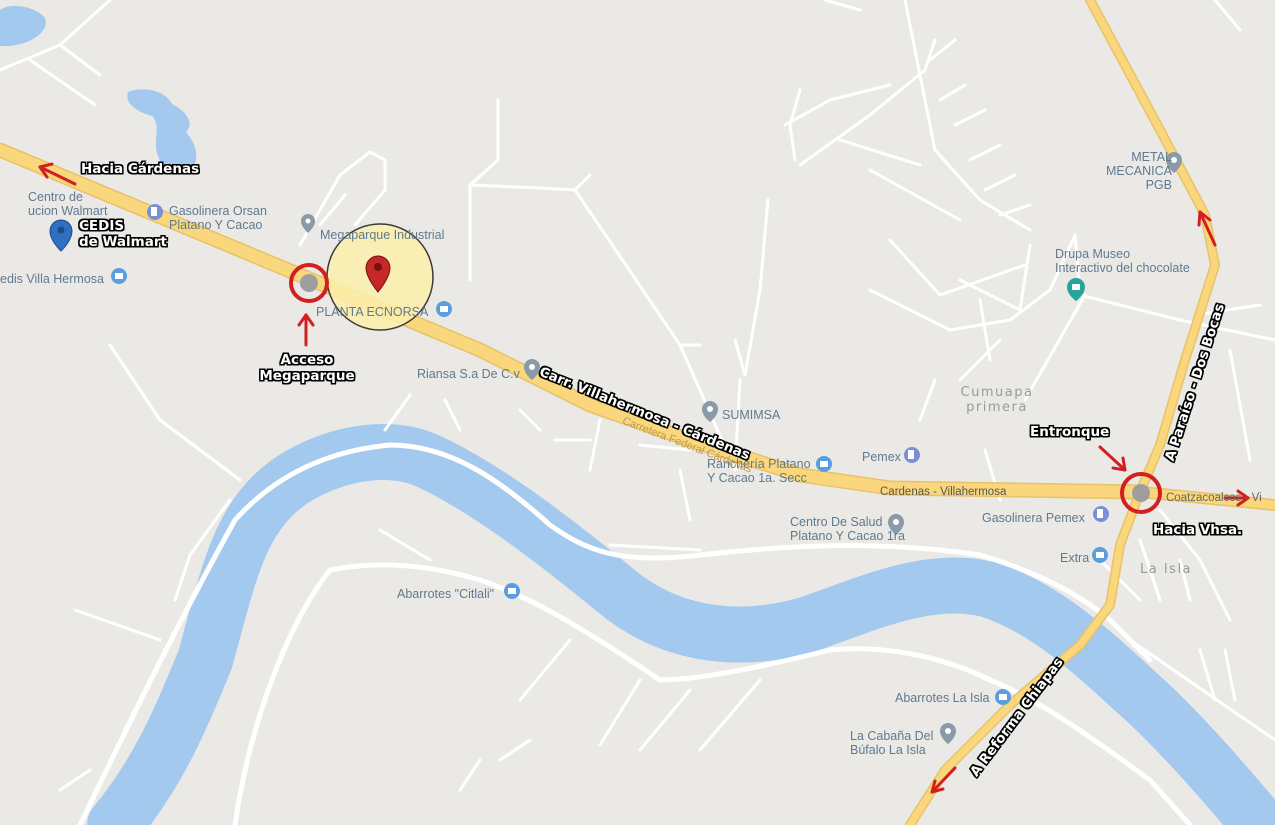  Describe the element at coordinates (751, 415) in the screenshot. I see `poi-sumimsa: SUMIMSA` at that location.